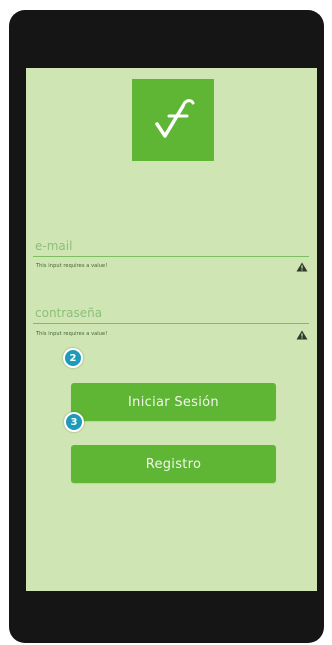 This screenshot has height=645, width=332. Describe the element at coordinates (171, 315) in the screenshot. I see `password-field` at that location.